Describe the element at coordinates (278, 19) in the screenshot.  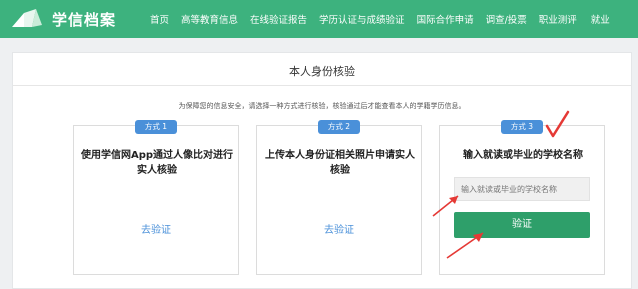
I see `nav-online-report: 在线验证报告` at that location.